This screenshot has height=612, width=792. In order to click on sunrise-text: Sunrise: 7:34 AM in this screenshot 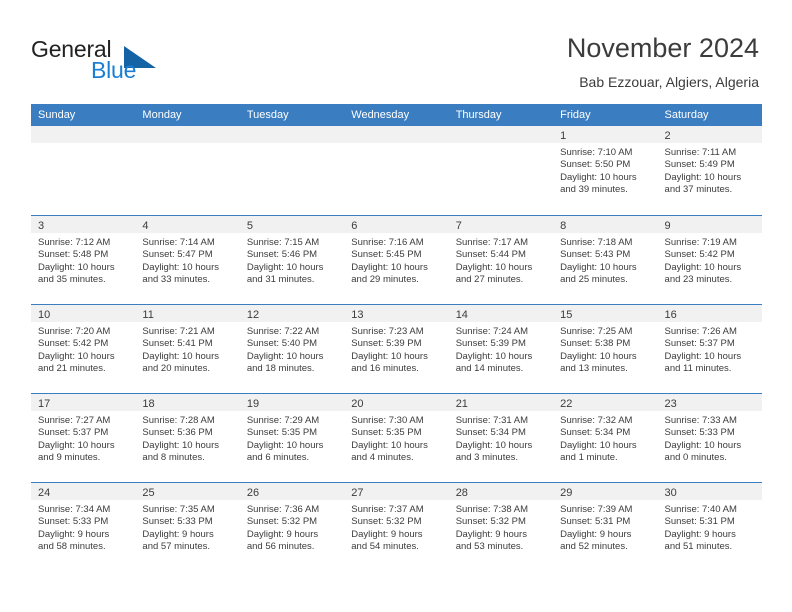, I will do `click(74, 509)`.